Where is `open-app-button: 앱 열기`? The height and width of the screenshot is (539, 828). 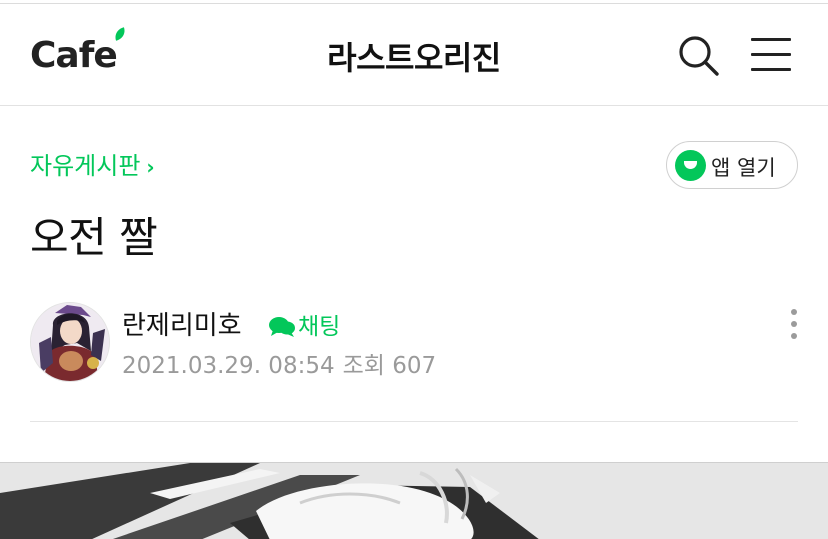 open-app-button: 앱 열기 is located at coordinates (732, 165).